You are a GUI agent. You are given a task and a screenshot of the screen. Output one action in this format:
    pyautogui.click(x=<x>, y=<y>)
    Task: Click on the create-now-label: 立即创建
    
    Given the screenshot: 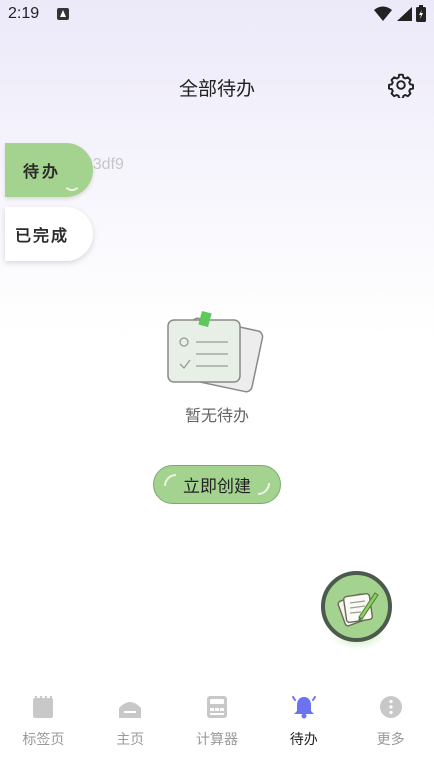 What is the action you would take?
    pyautogui.click(x=217, y=487)
    